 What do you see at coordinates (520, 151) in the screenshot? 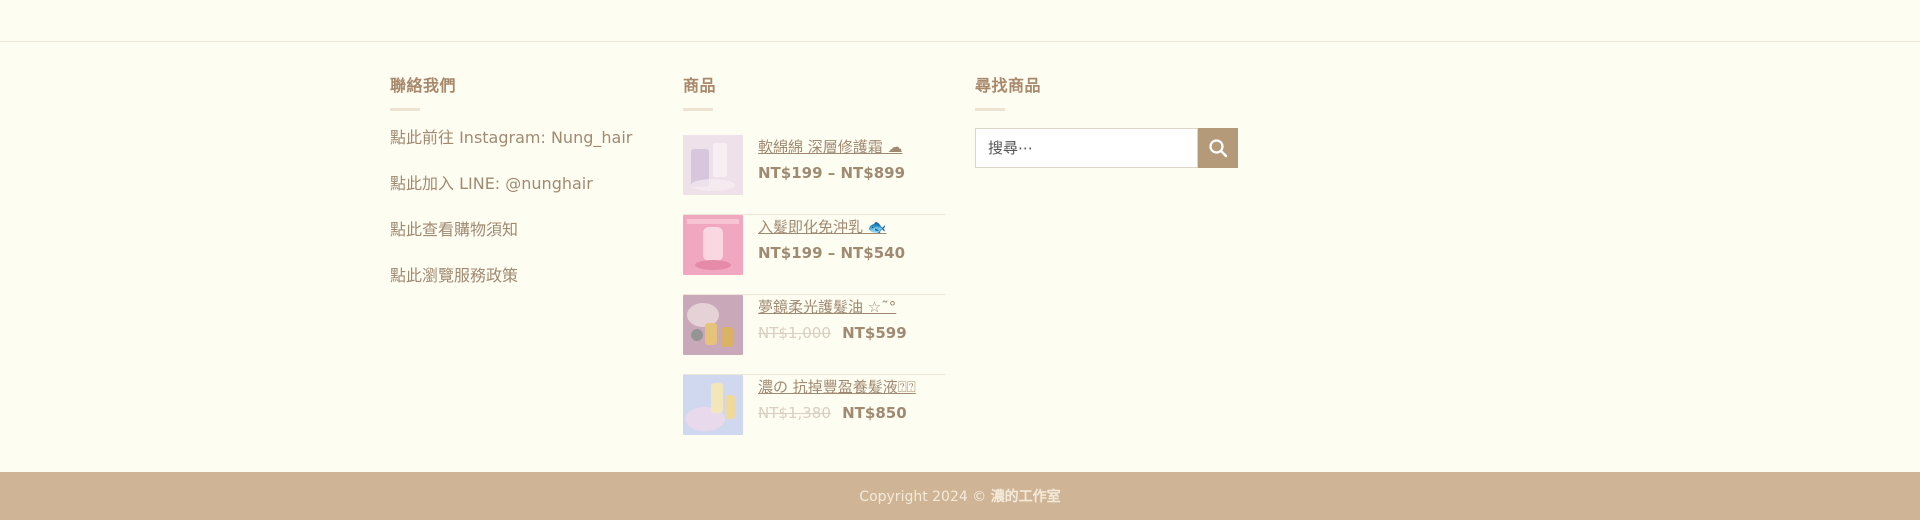
I see `instagram-link: 點此前往 Instagram: Nung_hair` at bounding box center [520, 151].